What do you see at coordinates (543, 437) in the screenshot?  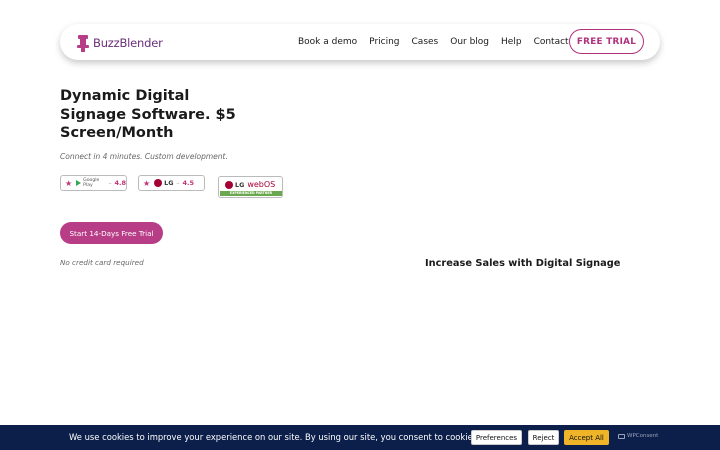 I see `cookie-reject-button: Reject` at bounding box center [543, 437].